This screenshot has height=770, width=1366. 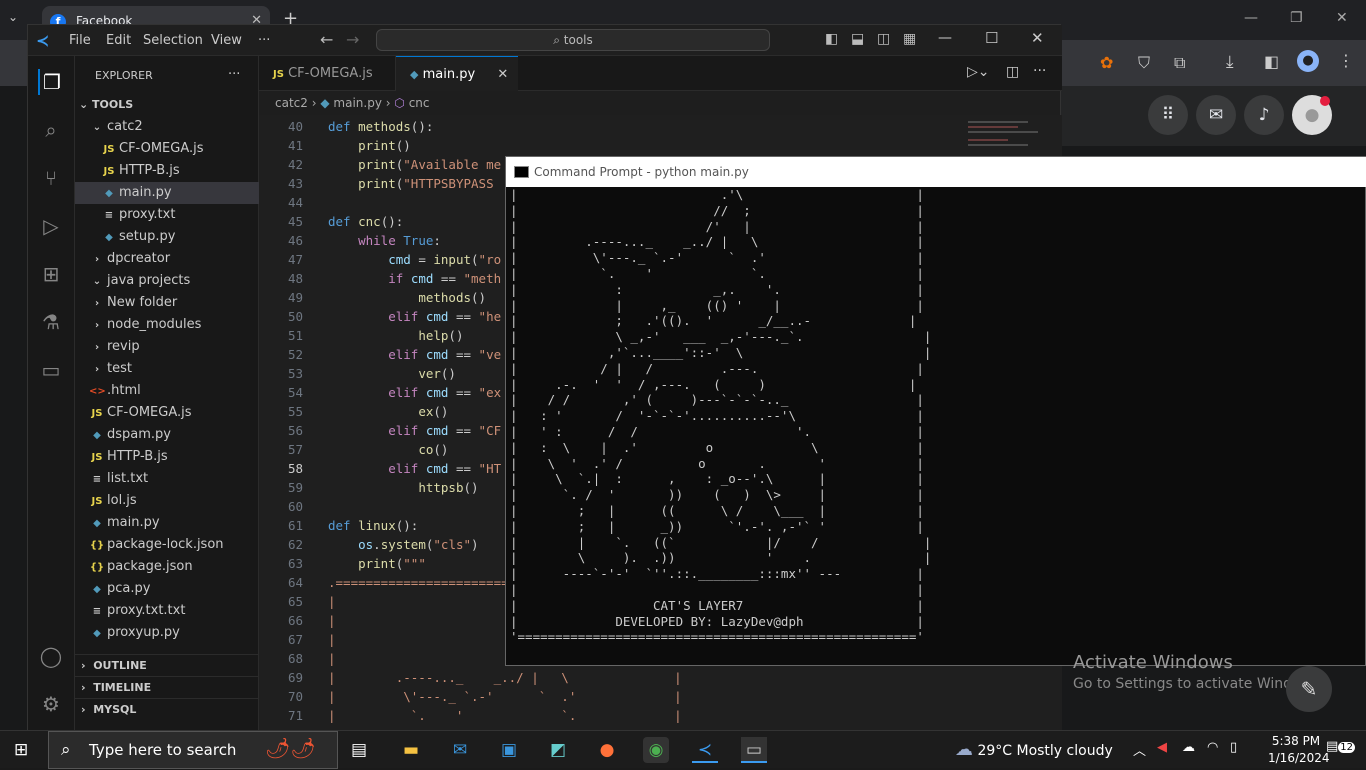 What do you see at coordinates (1037, 38) in the screenshot?
I see `window-close-icon: ✕` at bounding box center [1037, 38].